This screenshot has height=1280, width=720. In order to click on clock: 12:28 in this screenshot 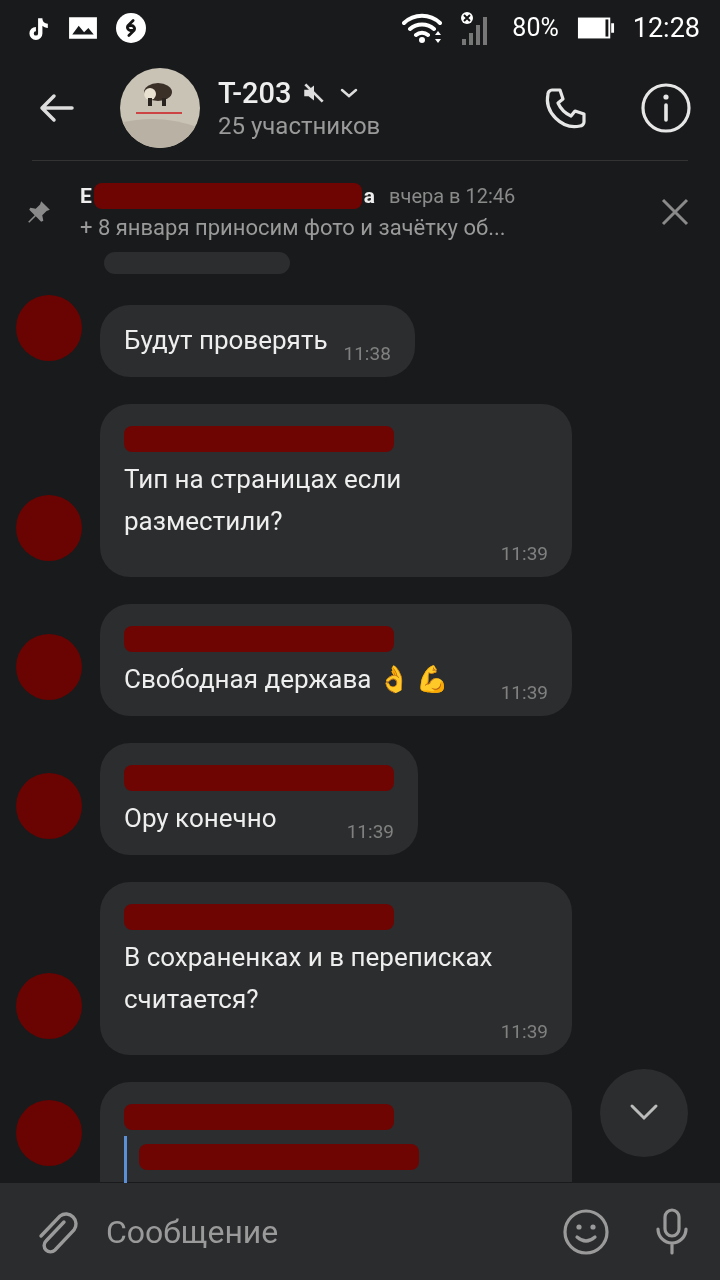, I will do `click(666, 27)`.